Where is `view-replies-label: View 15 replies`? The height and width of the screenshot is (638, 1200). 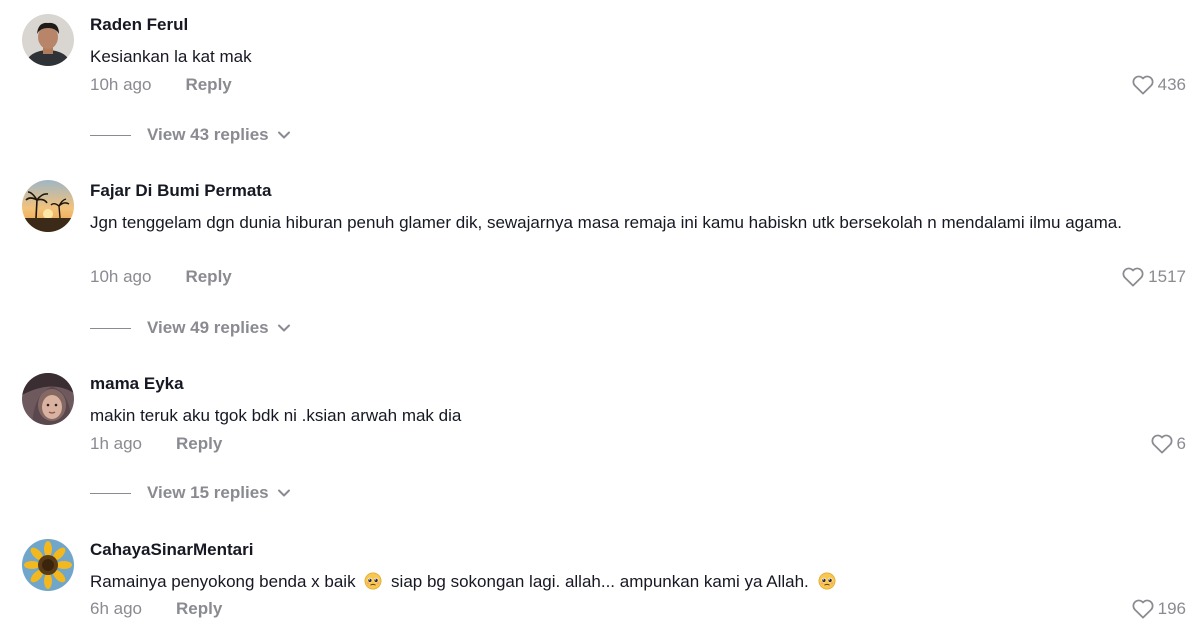 view-replies-label: View 15 replies is located at coordinates (208, 492).